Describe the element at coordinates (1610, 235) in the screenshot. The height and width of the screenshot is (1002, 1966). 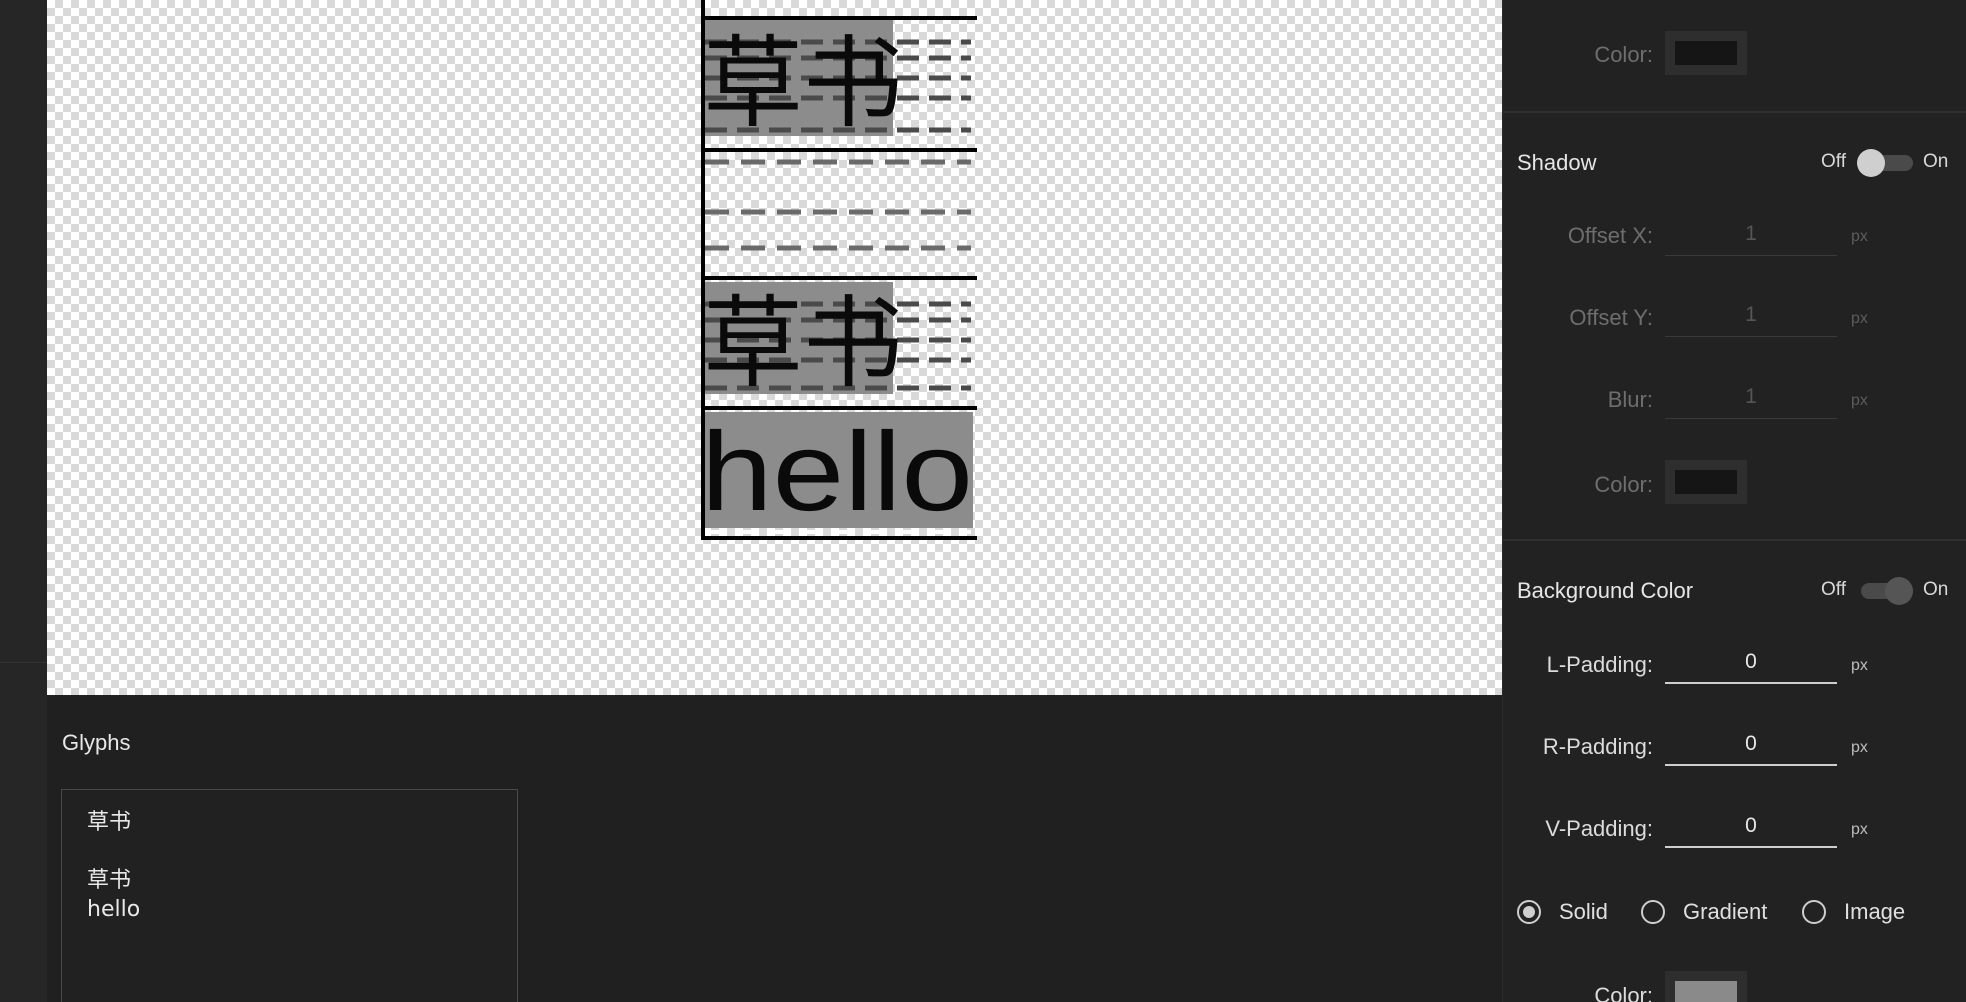
I see `offset-x-label: Offset X:` at that location.